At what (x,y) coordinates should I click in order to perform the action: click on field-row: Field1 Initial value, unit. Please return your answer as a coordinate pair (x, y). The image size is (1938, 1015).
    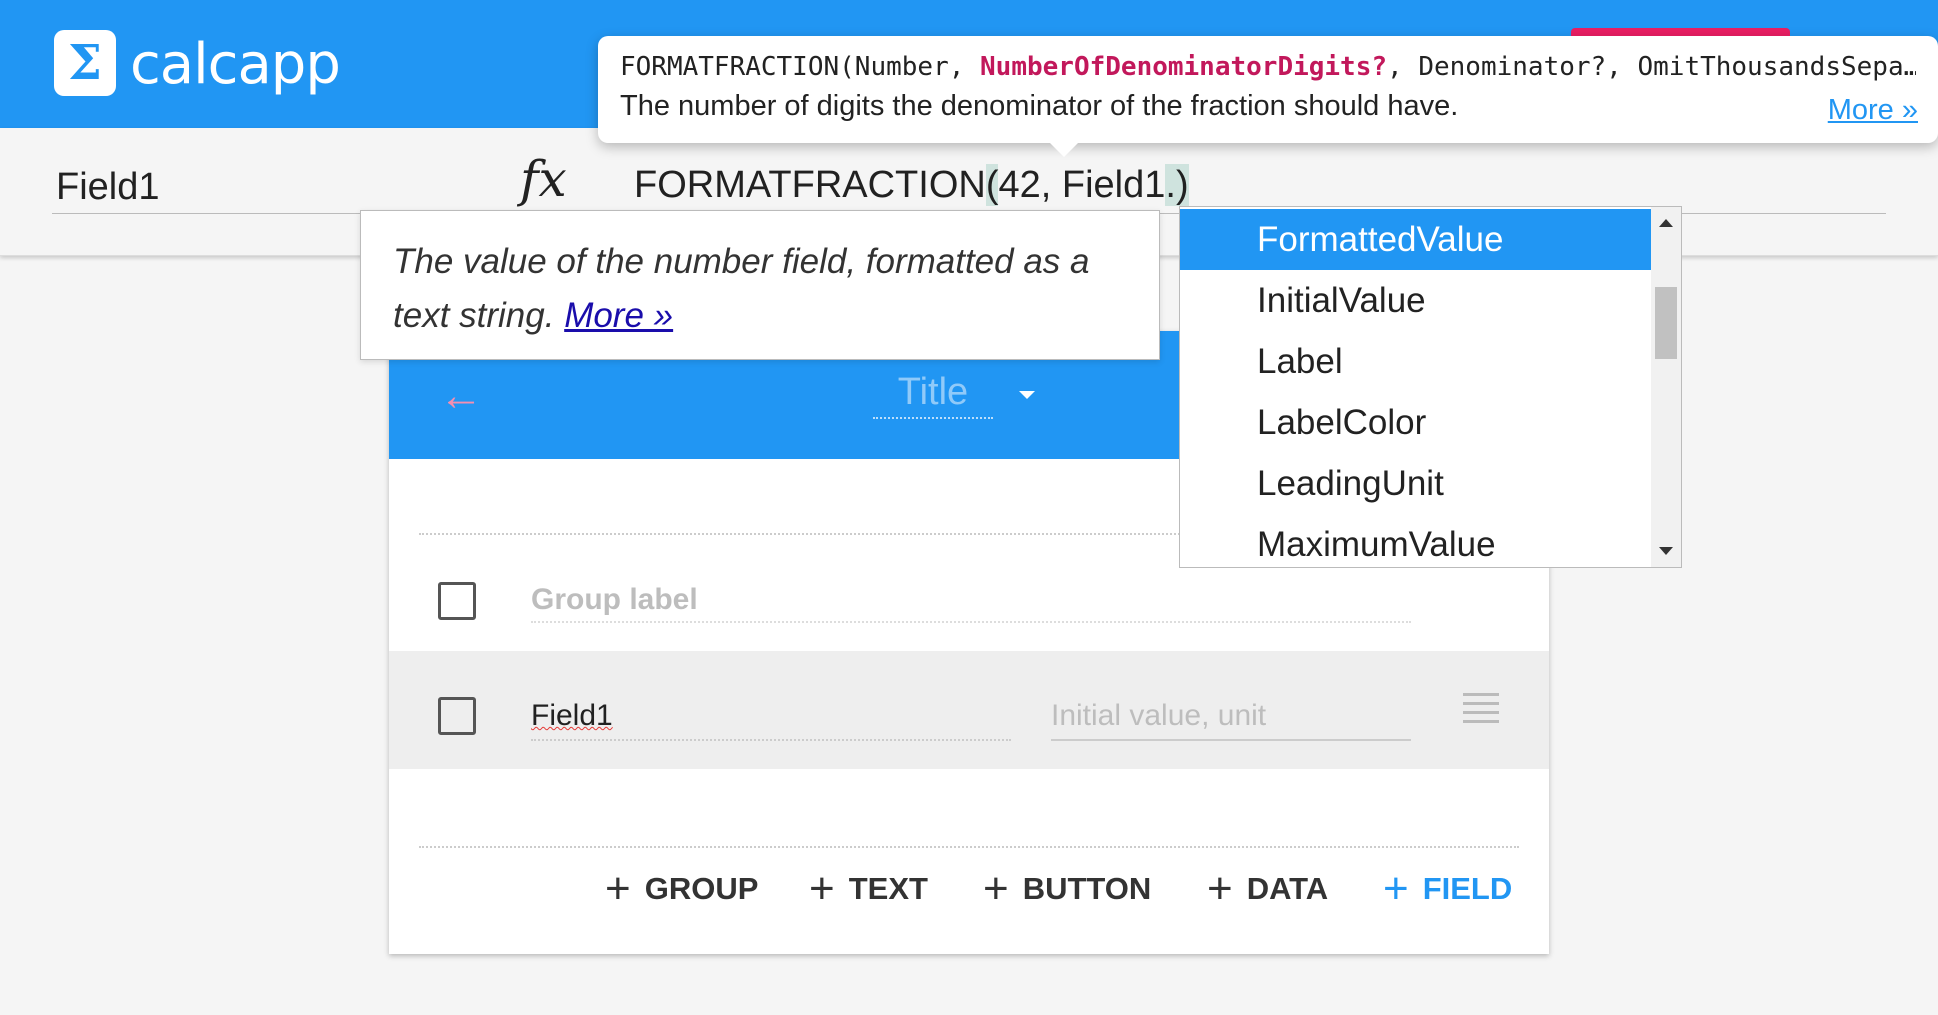
    Looking at the image, I should click on (969, 710).